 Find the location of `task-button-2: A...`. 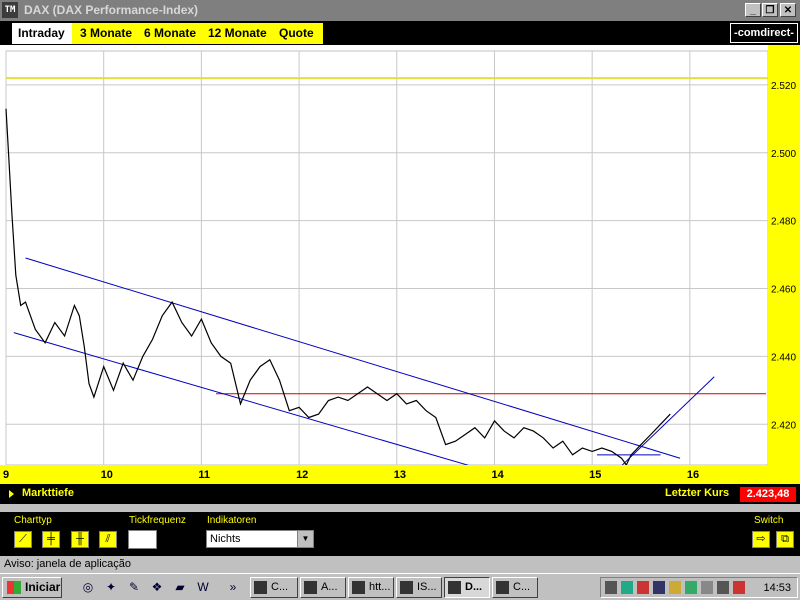

task-button-2: A... is located at coordinates (323, 587).